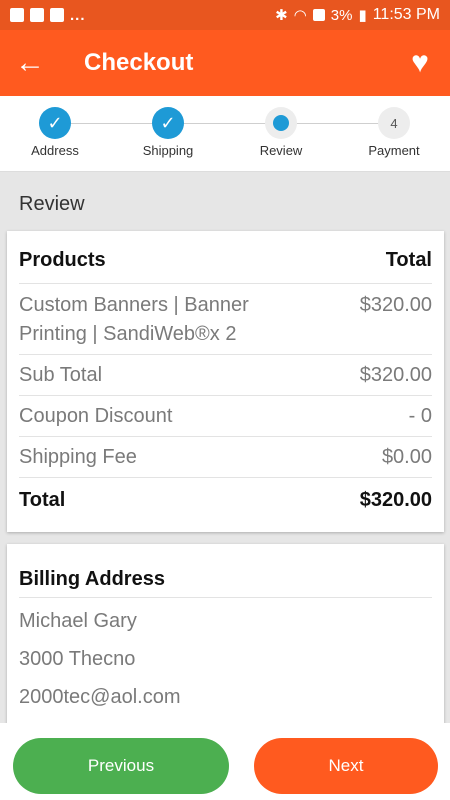 Image resolution: width=450 pixels, height=800 pixels. What do you see at coordinates (346, 766) in the screenshot?
I see `next-button: Next` at bounding box center [346, 766].